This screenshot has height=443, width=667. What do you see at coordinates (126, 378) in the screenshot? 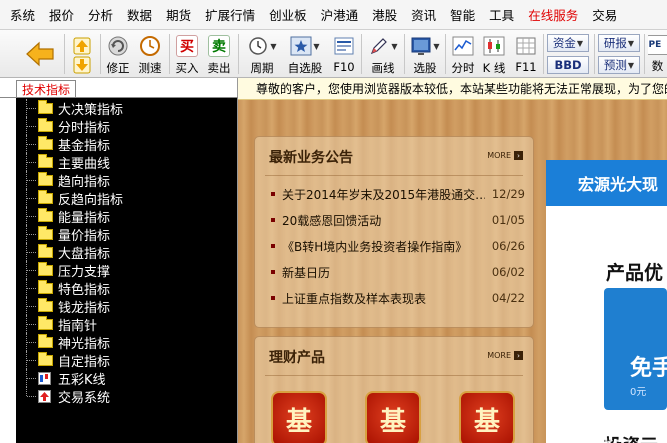
I see `tree-item: 五彩K线` at bounding box center [126, 378].